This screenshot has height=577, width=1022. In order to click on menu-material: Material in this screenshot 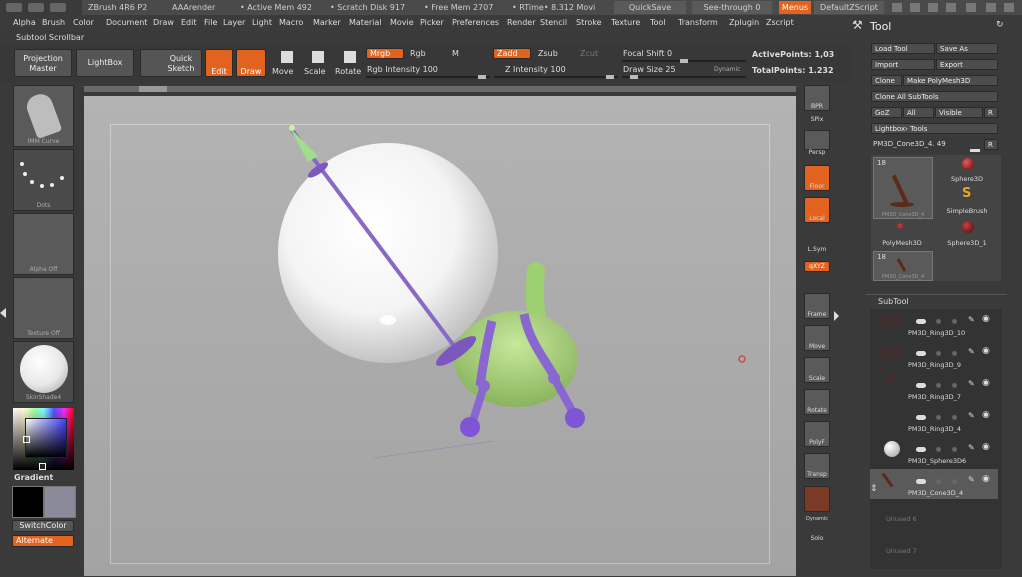, I will do `click(365, 23)`.